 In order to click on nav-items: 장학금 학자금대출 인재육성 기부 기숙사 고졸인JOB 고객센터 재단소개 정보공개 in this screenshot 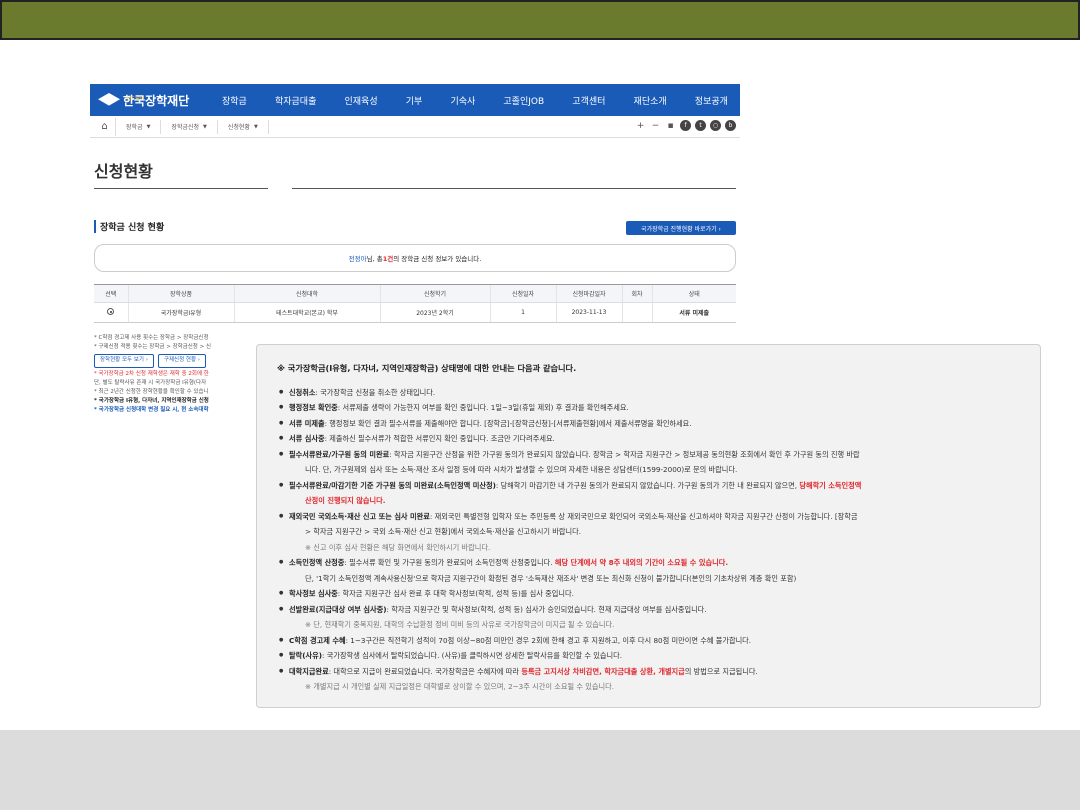, I will do `click(481, 100)`.